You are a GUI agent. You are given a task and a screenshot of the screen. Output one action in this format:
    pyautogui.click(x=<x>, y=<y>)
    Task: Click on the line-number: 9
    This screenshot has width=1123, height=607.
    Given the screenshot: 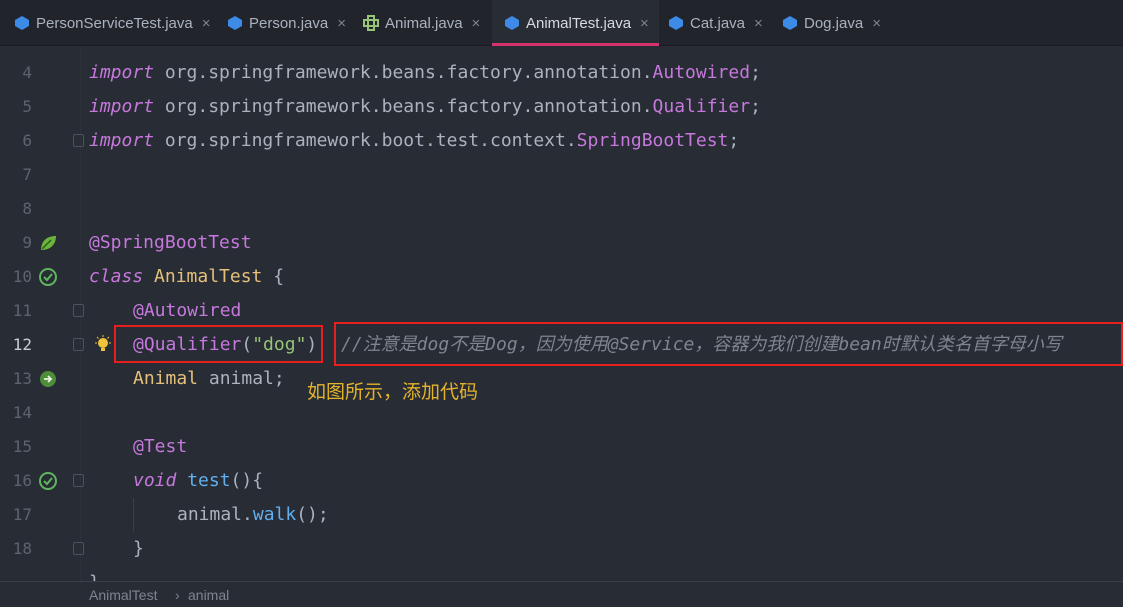 What is the action you would take?
    pyautogui.click(x=27, y=242)
    